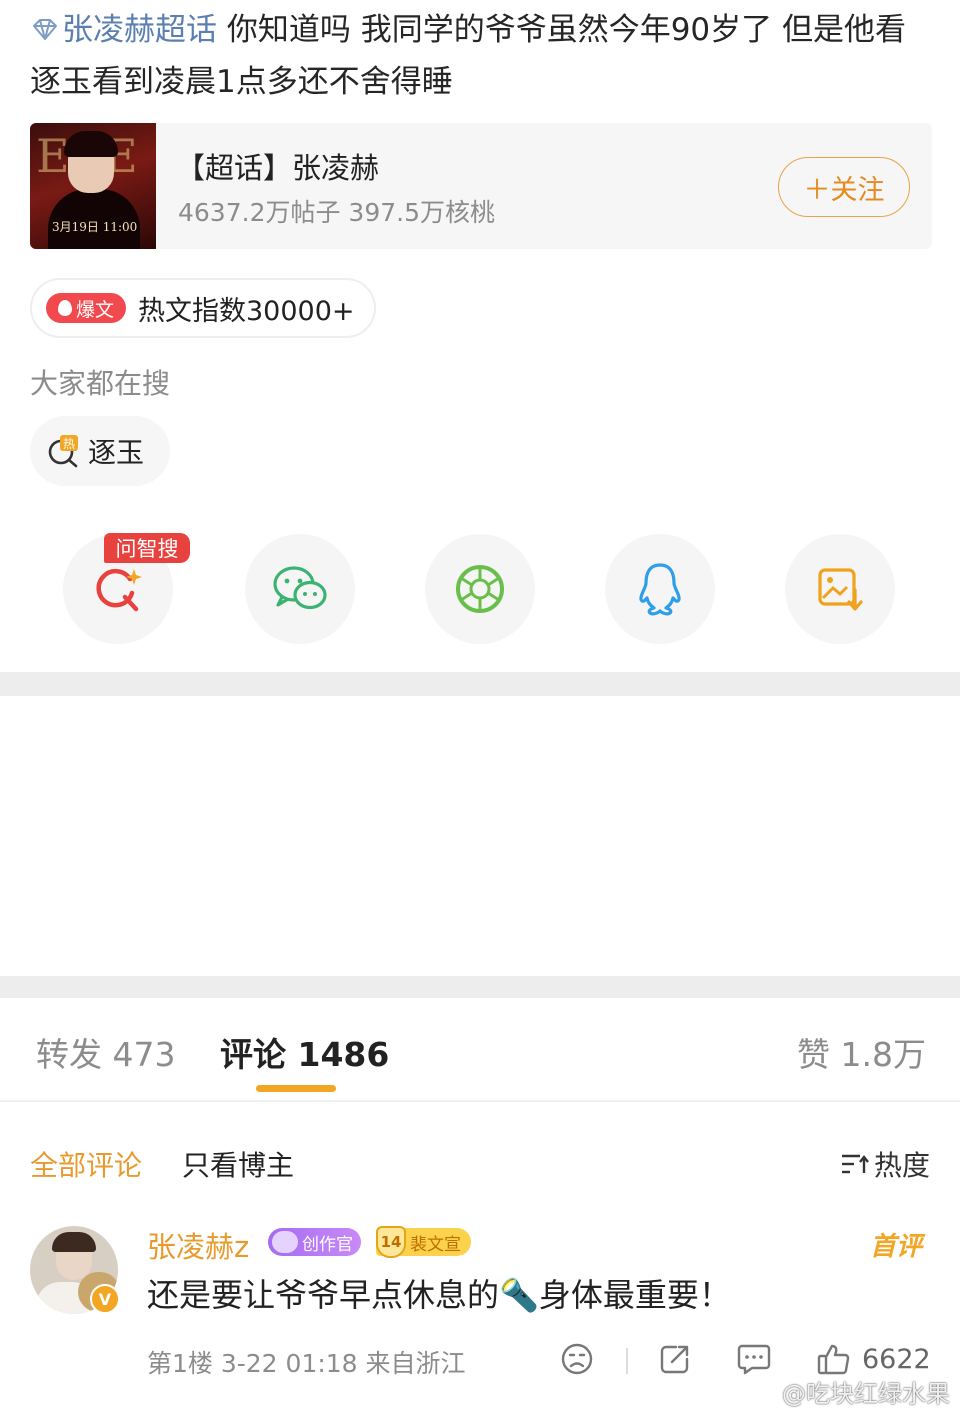 Image resolution: width=960 pixels, height=1411 pixels. I want to click on repost-comment-button, so click(675, 1359).